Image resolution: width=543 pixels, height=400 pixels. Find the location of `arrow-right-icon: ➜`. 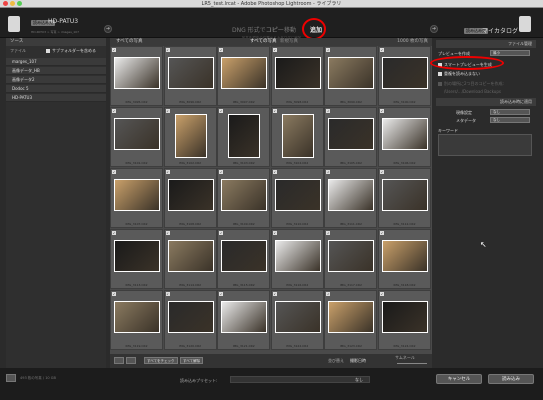

arrow-right-icon: ➜ is located at coordinates (108, 29).